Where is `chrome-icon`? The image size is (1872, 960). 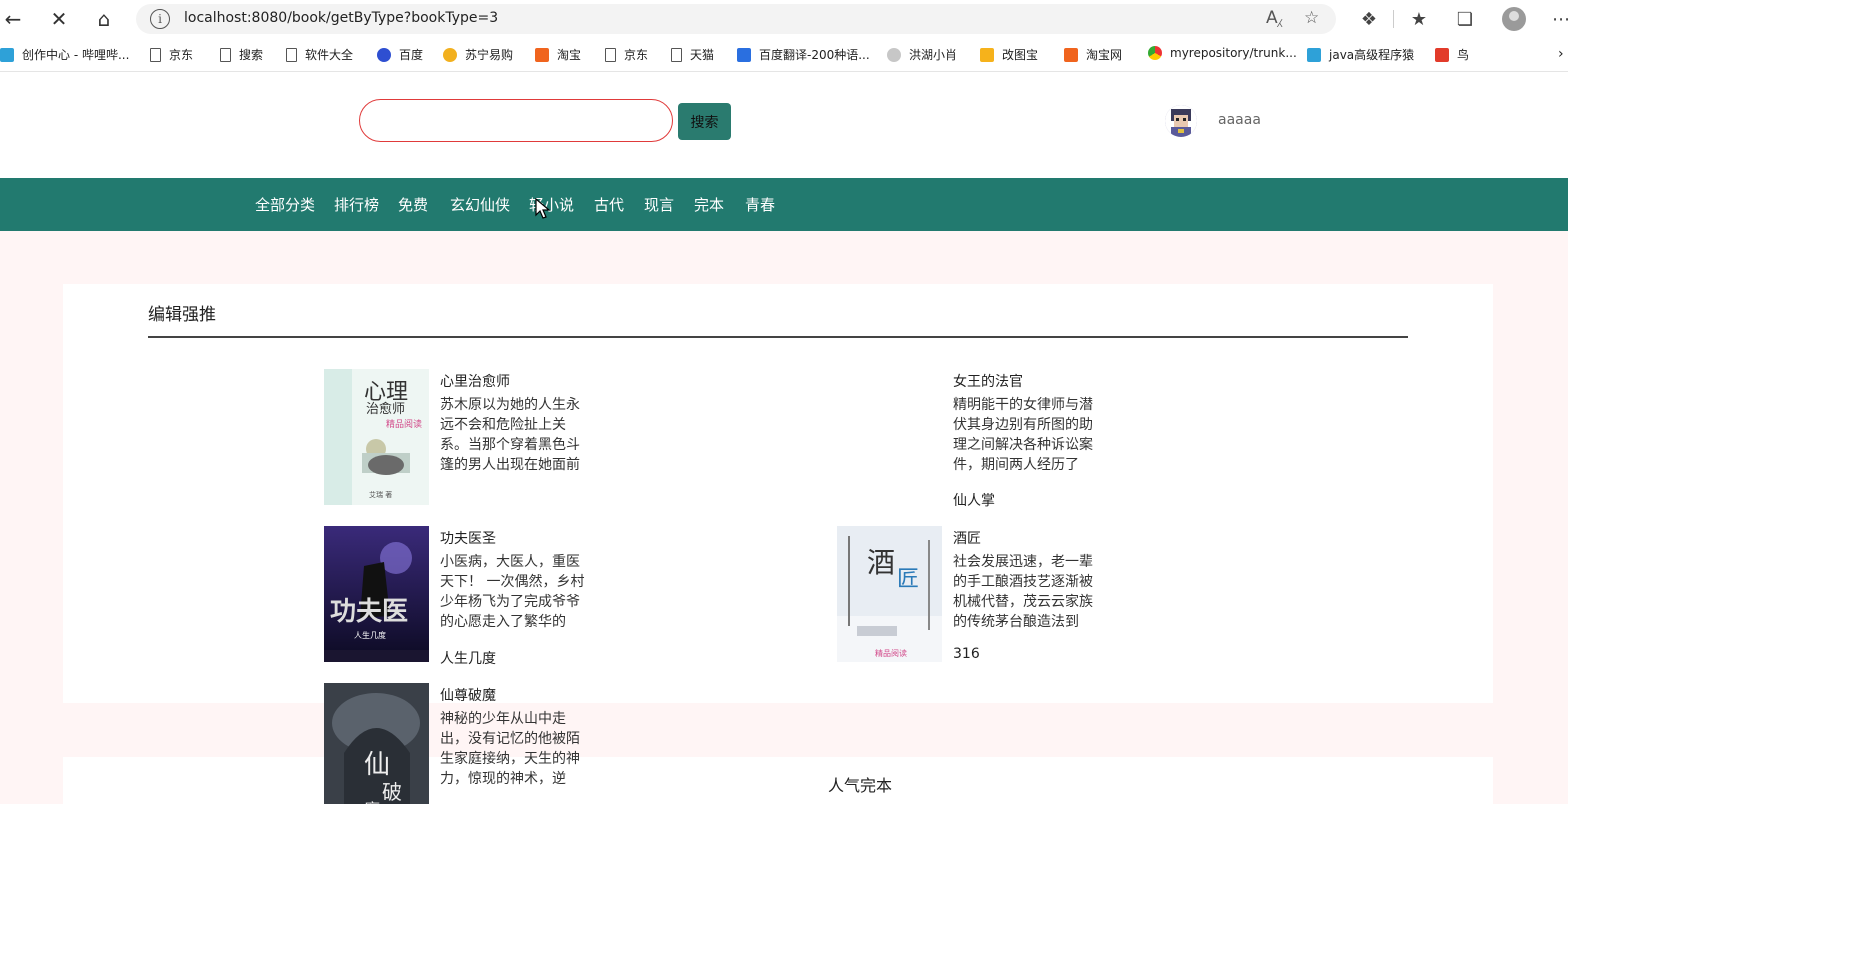 chrome-icon is located at coordinates (1155, 53).